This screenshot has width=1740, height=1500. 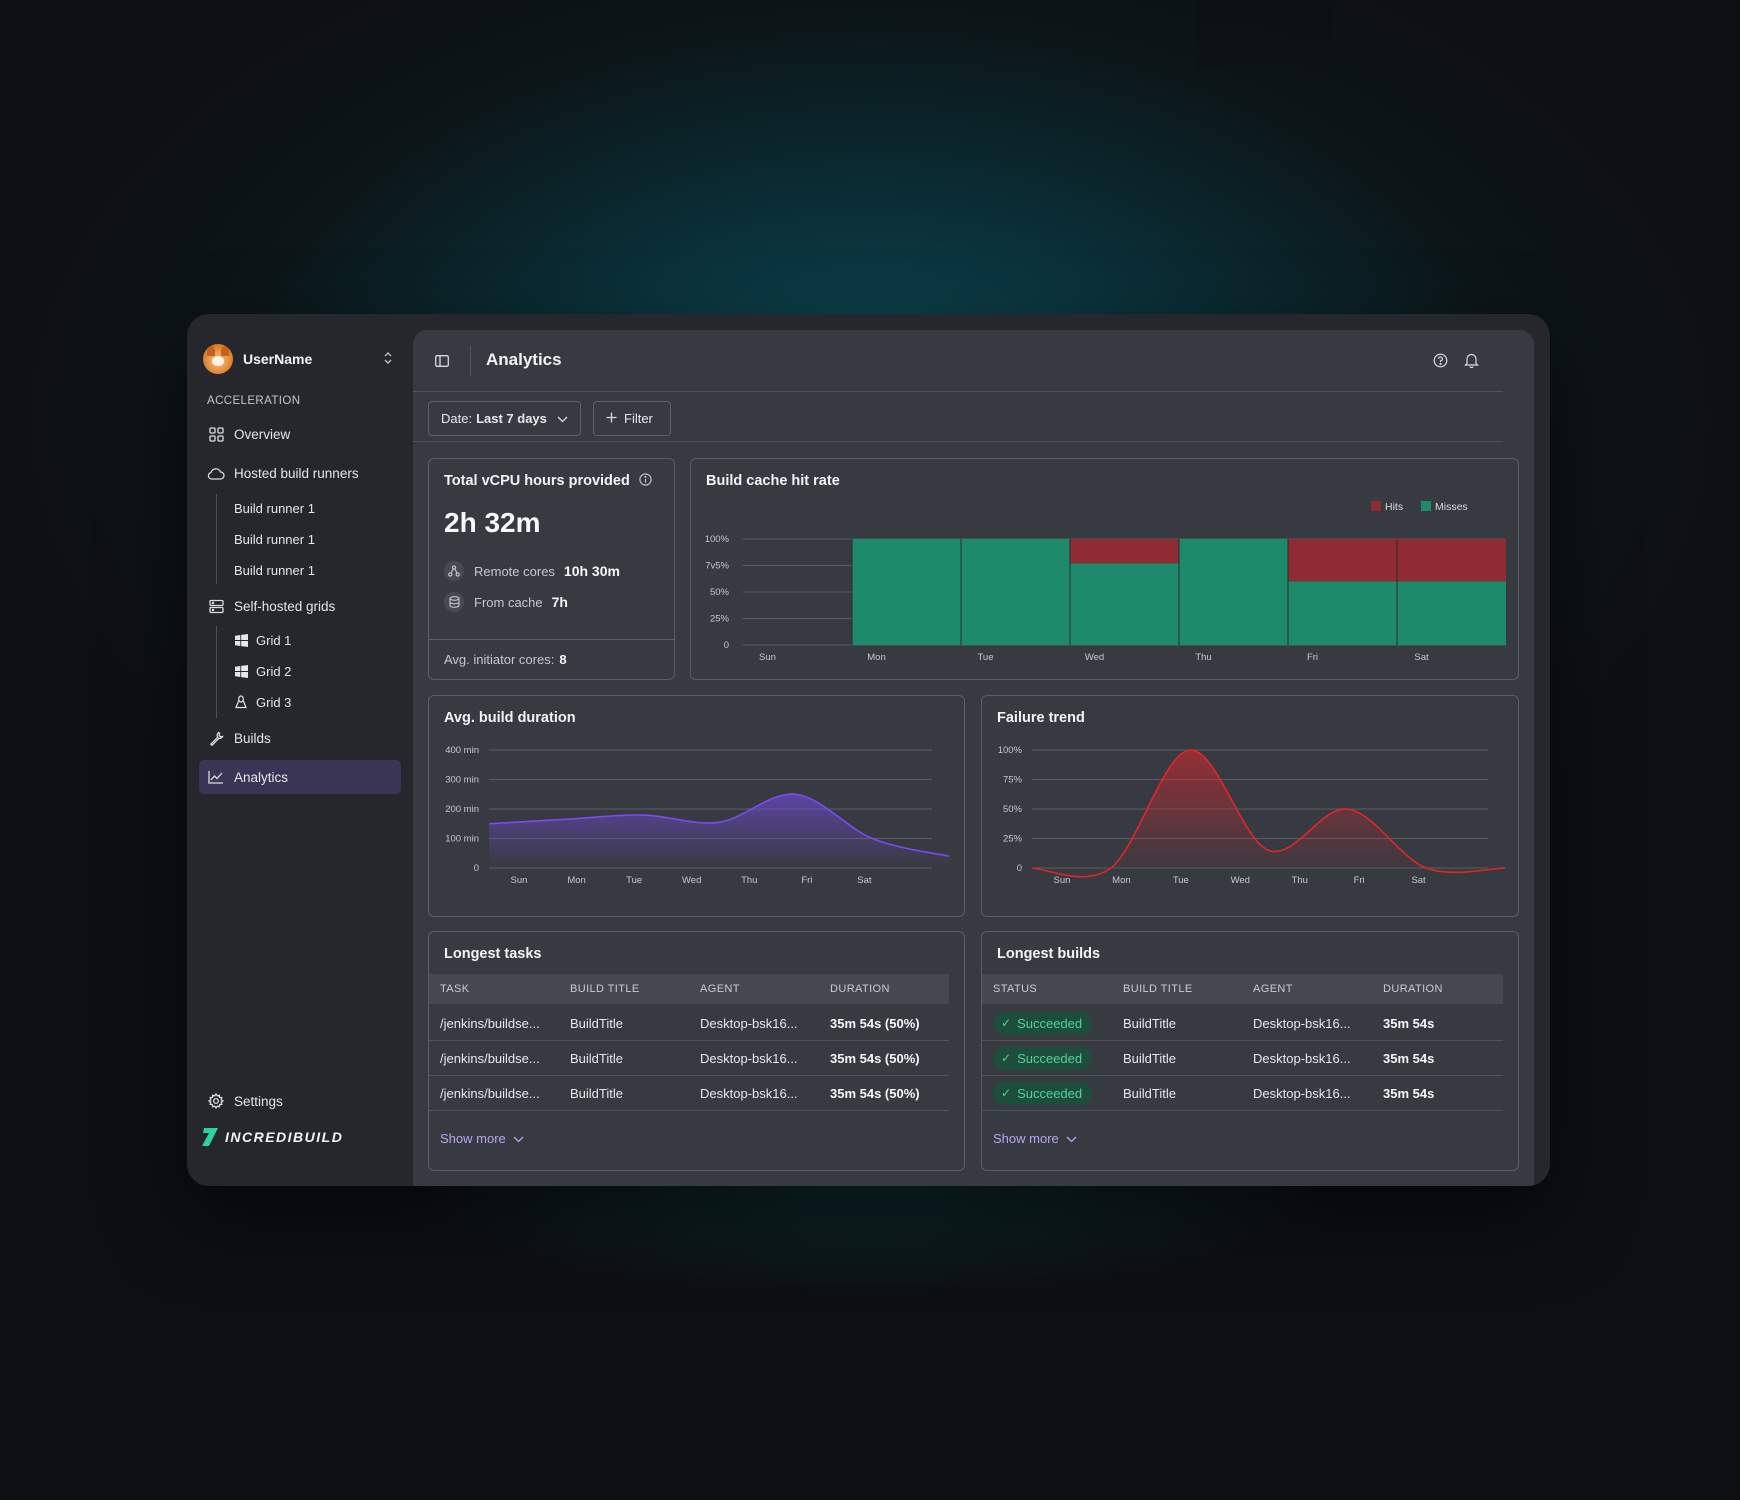 I want to click on nav-overview: Overview, so click(x=300, y=434).